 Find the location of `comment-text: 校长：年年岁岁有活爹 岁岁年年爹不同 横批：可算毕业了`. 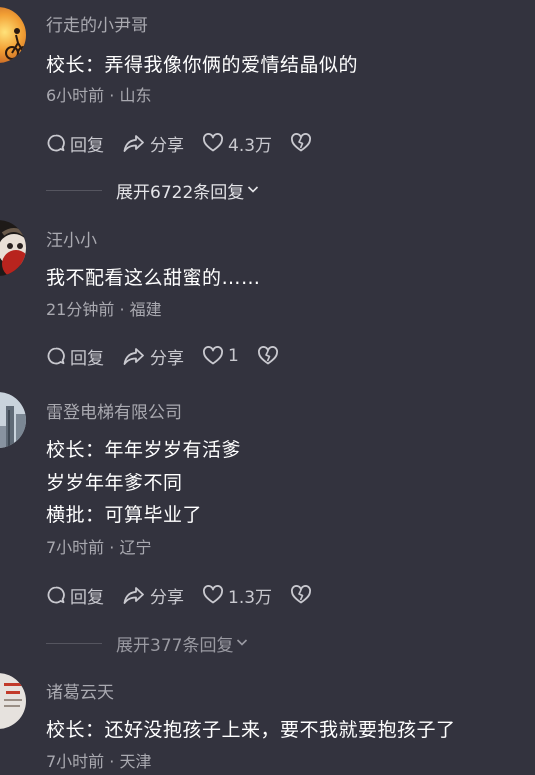

comment-text: 校长：年年岁岁有活爹 岁岁年年爹不同 横批：可算毕业了 is located at coordinates (143, 483).